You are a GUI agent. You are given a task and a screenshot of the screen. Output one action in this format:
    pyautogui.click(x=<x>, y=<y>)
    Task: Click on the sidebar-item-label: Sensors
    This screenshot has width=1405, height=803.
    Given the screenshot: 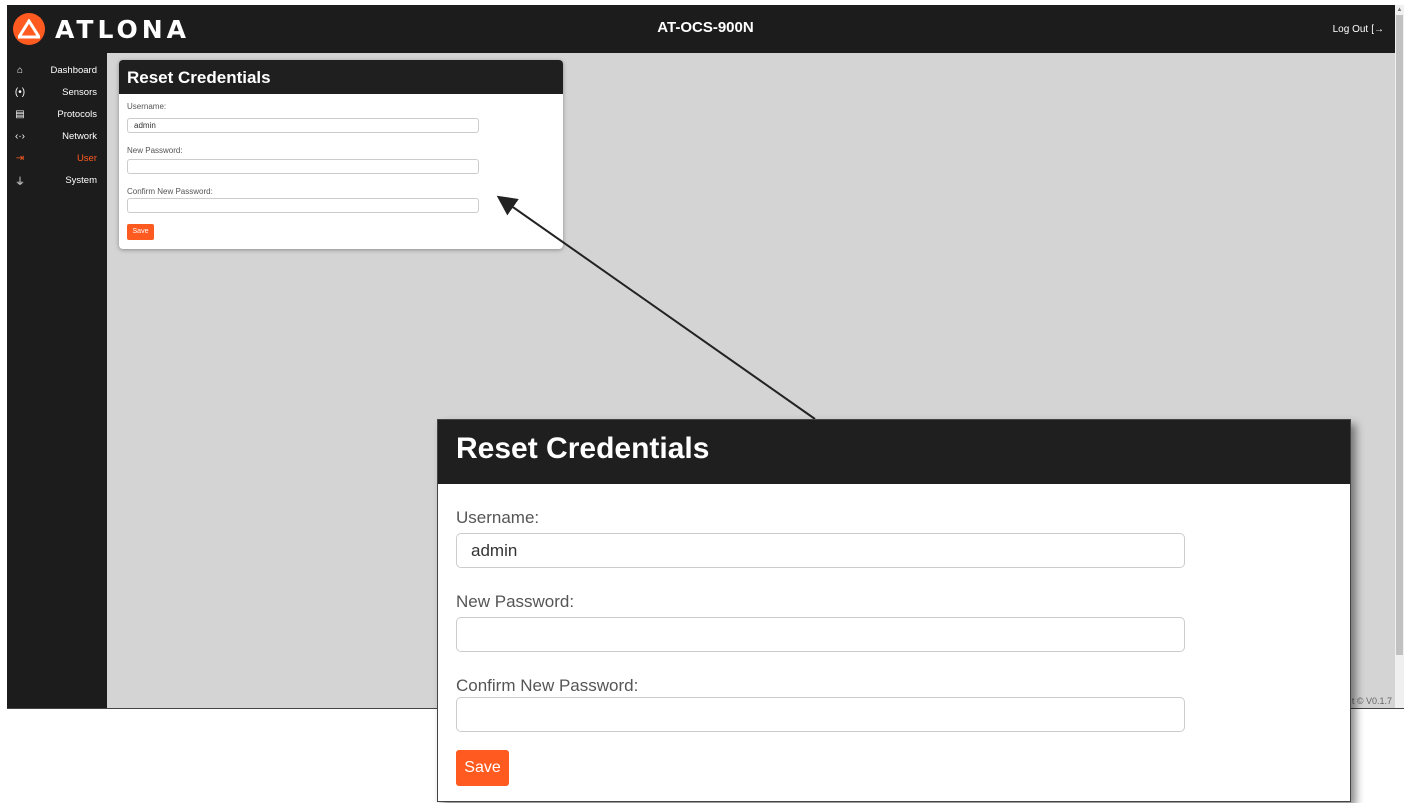 What is the action you would take?
    pyautogui.click(x=79, y=92)
    